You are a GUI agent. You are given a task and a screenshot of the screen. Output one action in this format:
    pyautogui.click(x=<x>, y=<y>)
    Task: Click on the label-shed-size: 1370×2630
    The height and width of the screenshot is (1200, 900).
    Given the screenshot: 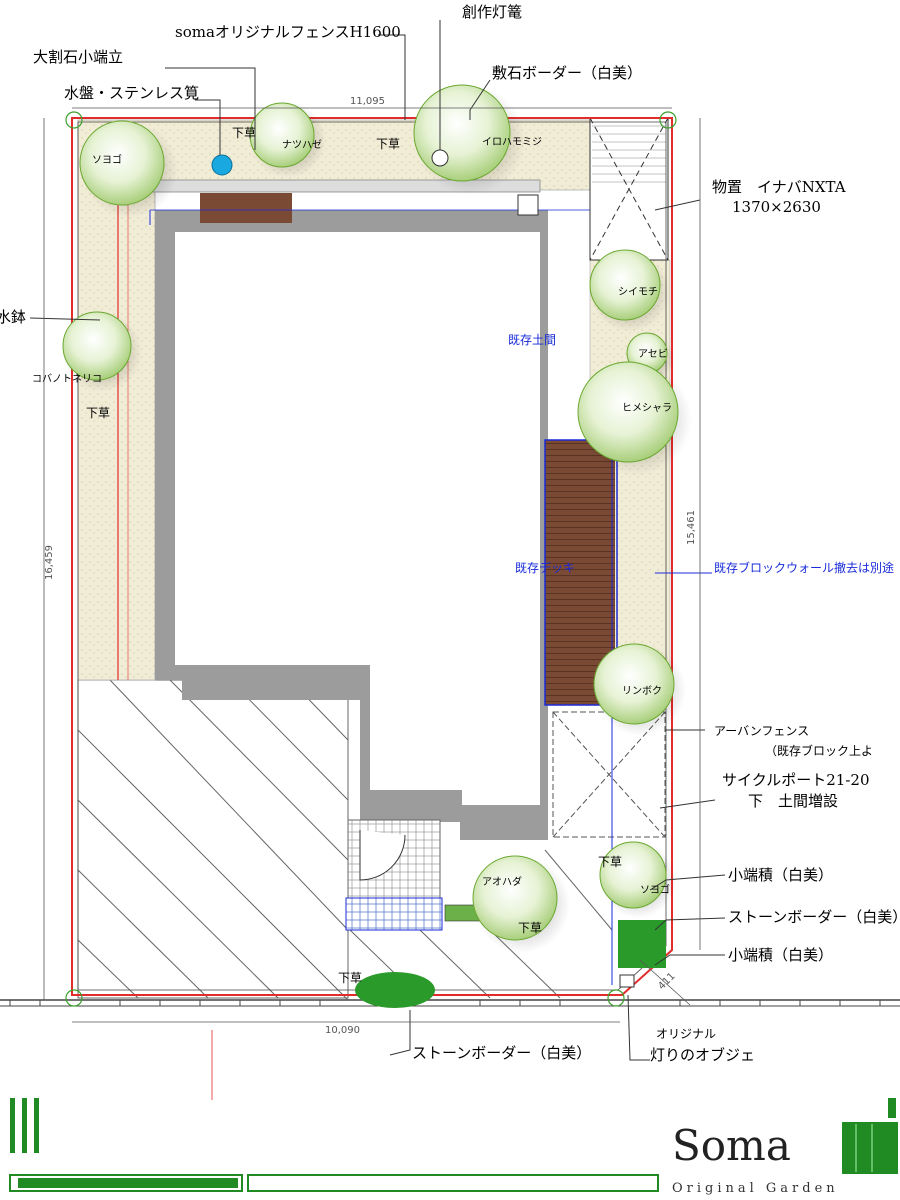 What is the action you would take?
    pyautogui.click(x=776, y=207)
    